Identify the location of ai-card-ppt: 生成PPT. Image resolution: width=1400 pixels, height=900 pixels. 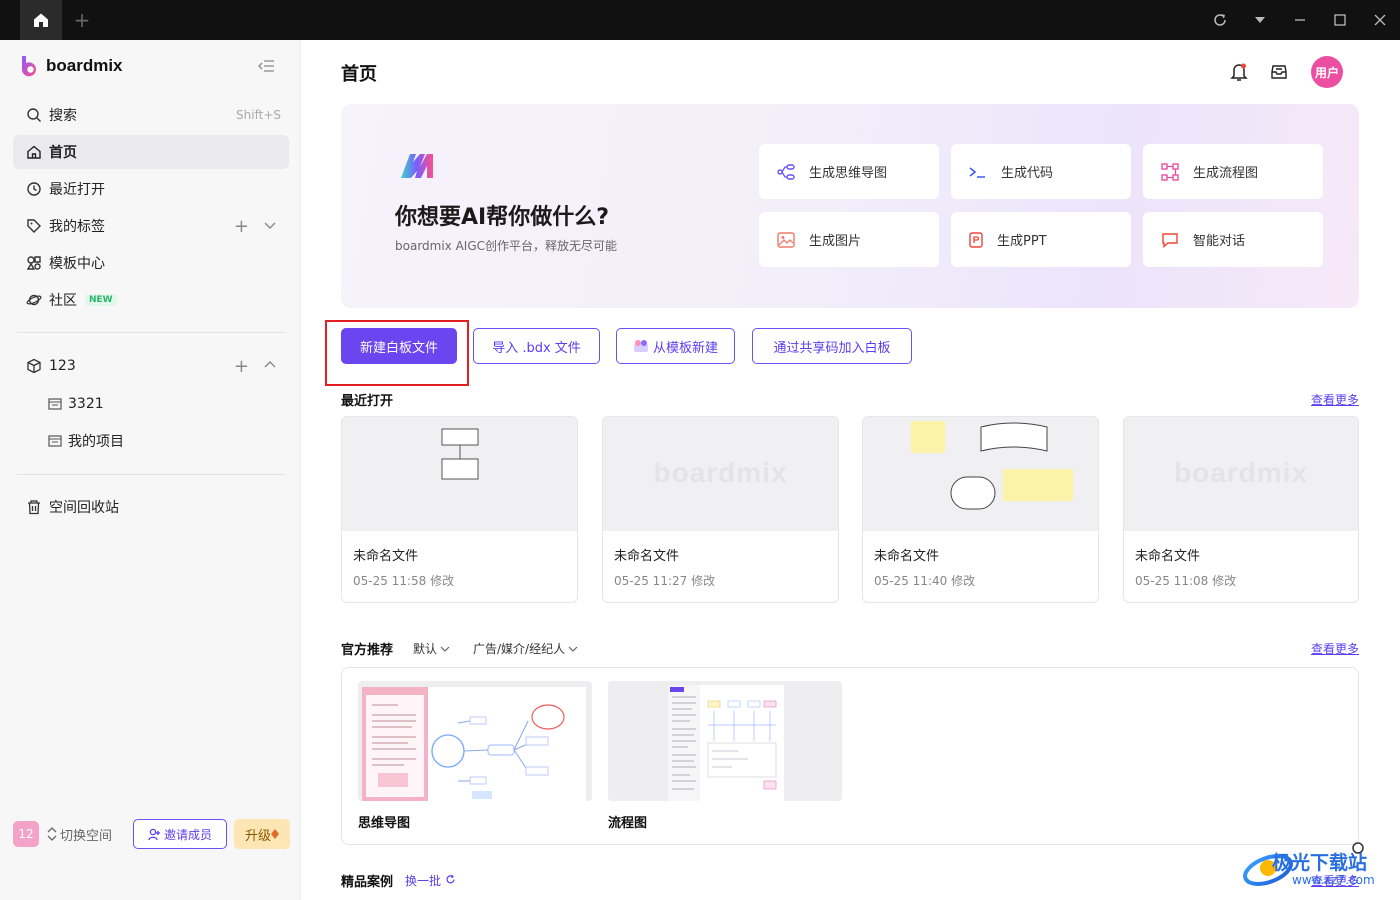
(1041, 239).